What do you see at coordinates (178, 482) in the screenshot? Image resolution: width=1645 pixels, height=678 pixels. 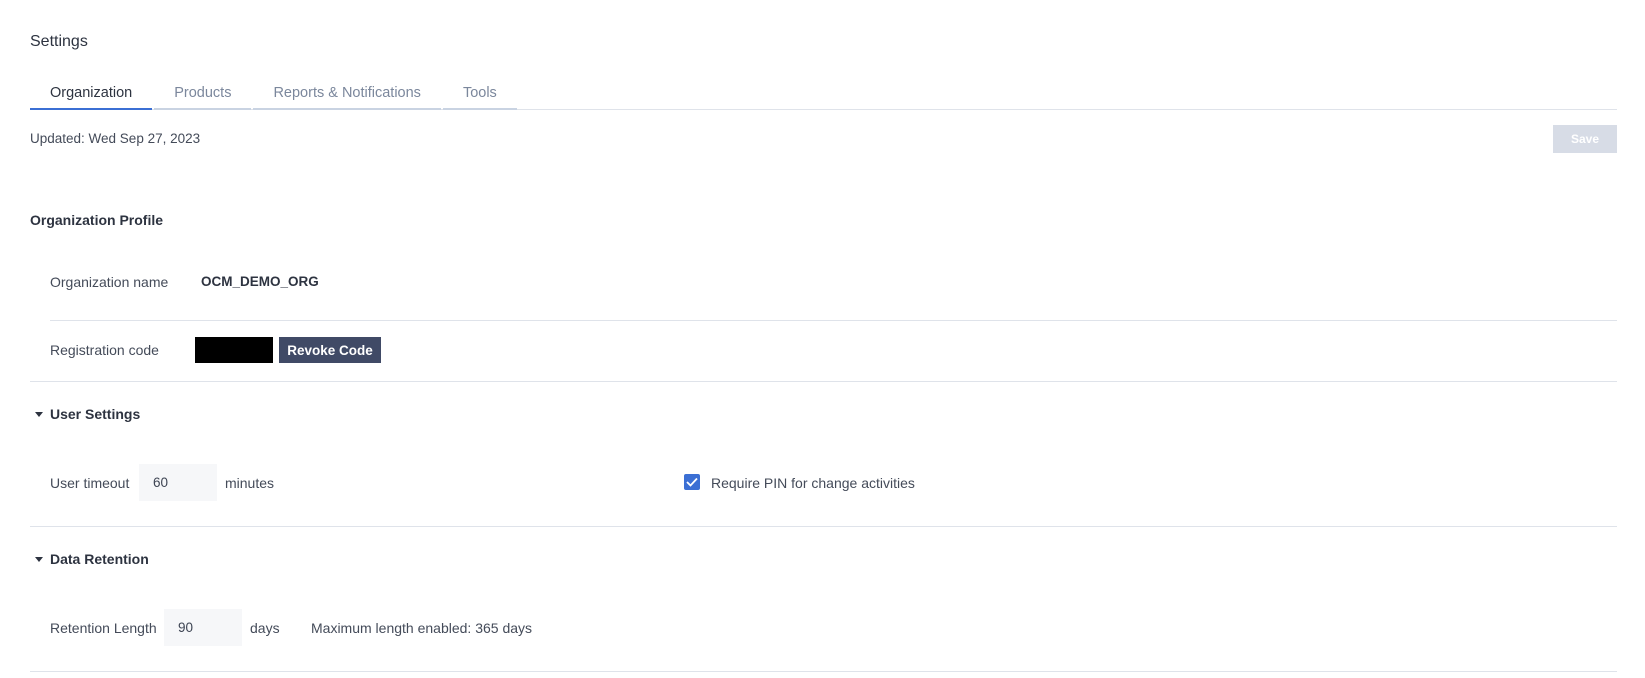 I see `user-timeout-input` at bounding box center [178, 482].